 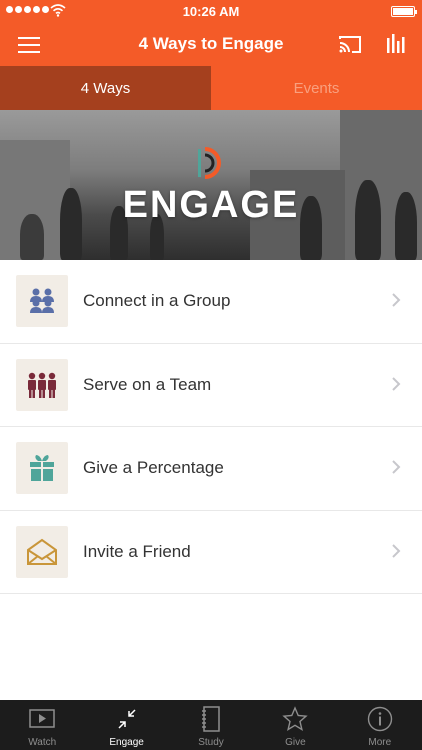 I want to click on segment-tabs: 4 Ways Events, so click(x=211, y=88).